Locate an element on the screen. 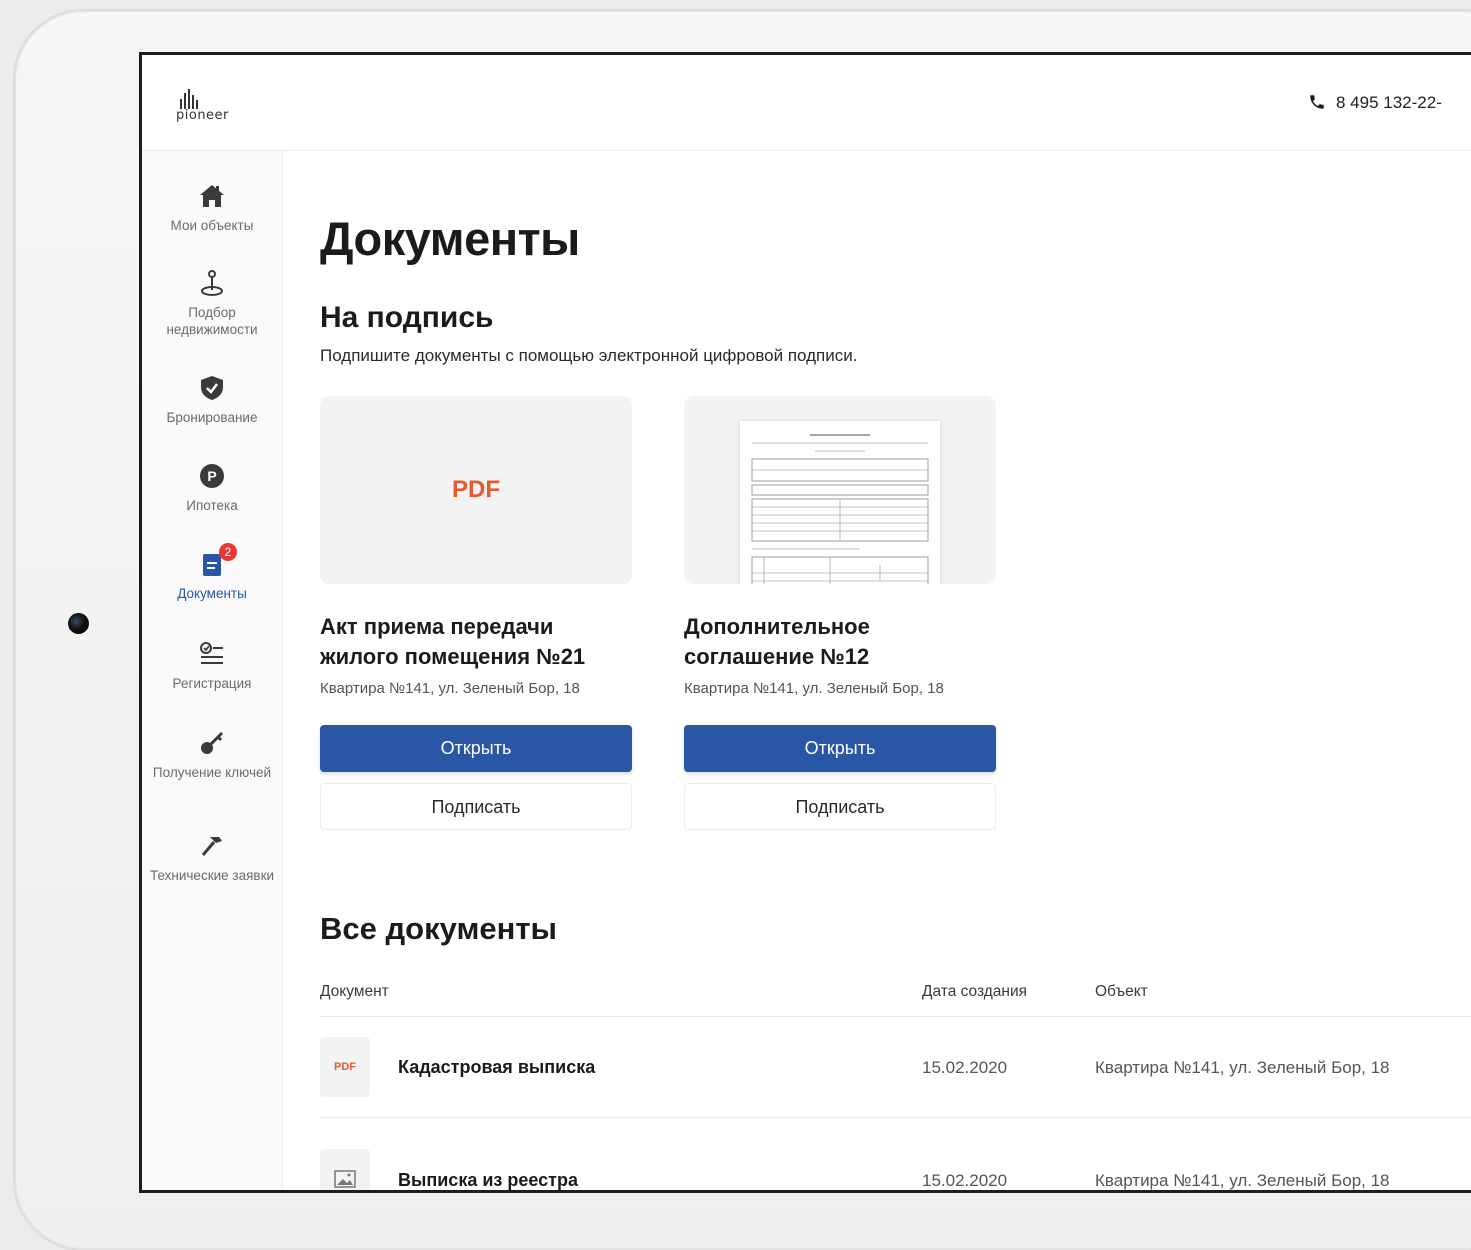  sidebar-item-property-search: Подбор недвижимости is located at coordinates (212, 303).